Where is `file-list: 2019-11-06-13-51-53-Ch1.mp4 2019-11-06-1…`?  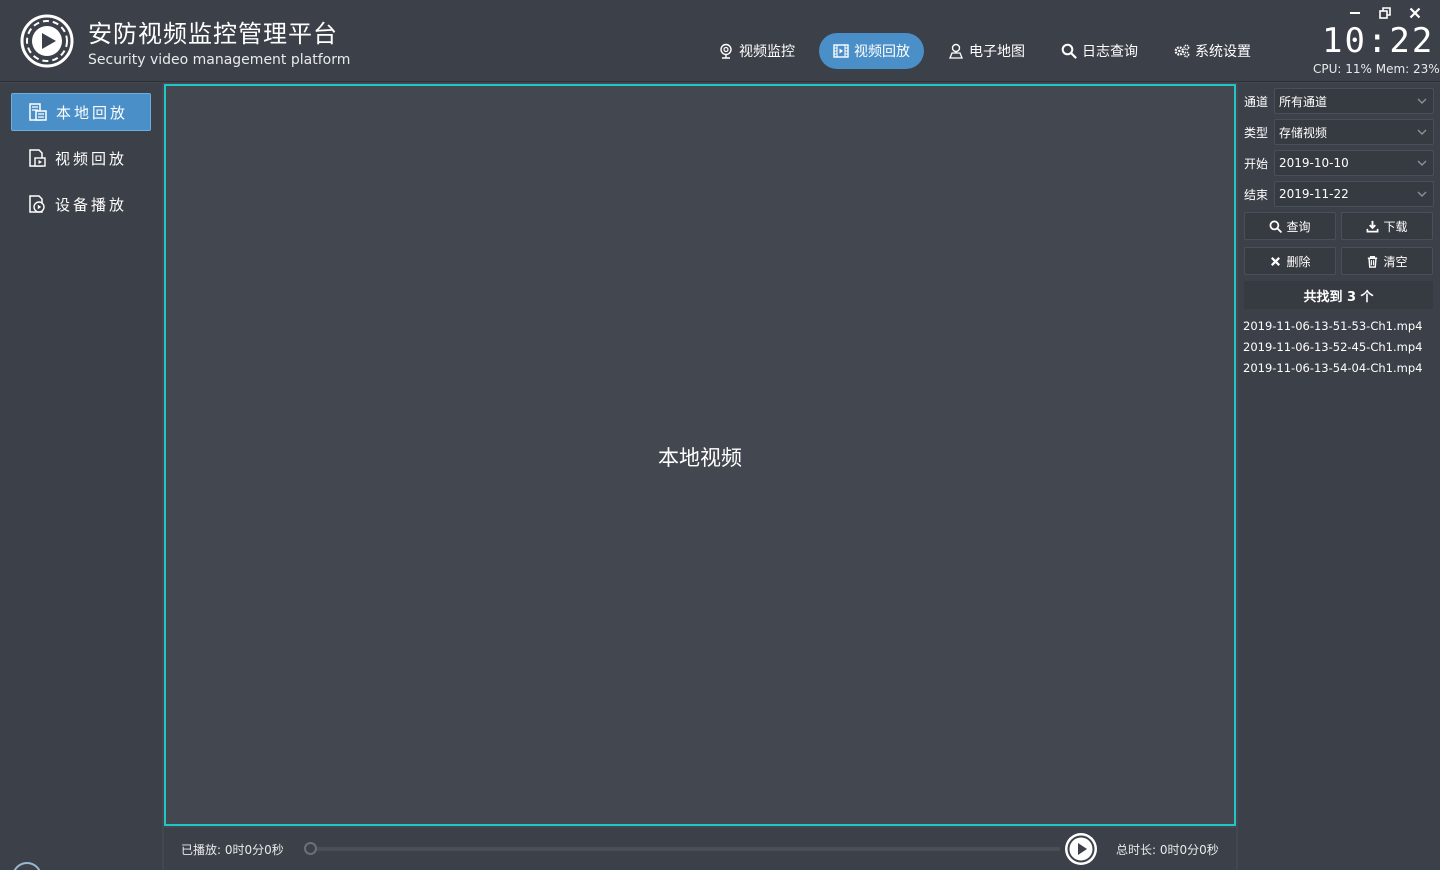
file-list: 2019-11-06-13-51-53-Ch1.mp4 2019-11-06-1… is located at coordinates (1340, 347).